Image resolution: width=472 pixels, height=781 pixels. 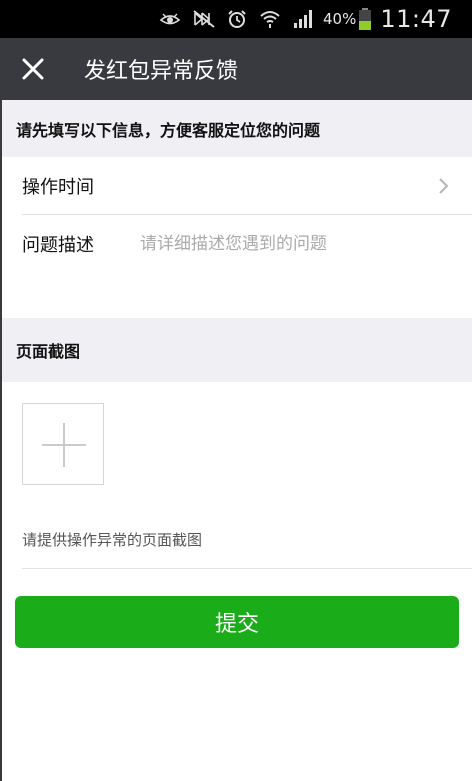 I want to click on eye-icon, so click(x=170, y=19).